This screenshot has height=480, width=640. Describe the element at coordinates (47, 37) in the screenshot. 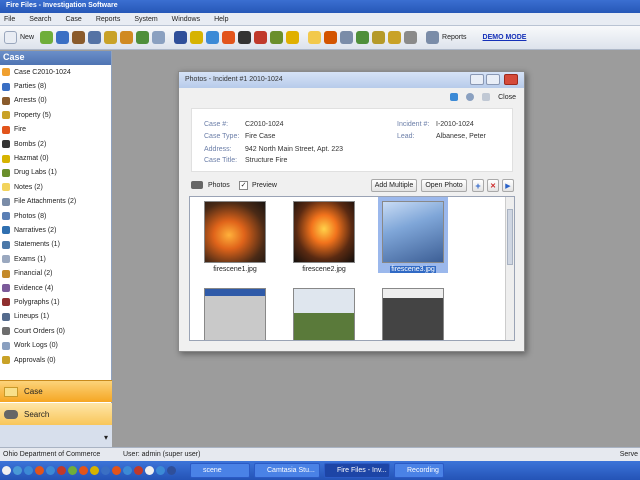

I see `open-icon` at that location.